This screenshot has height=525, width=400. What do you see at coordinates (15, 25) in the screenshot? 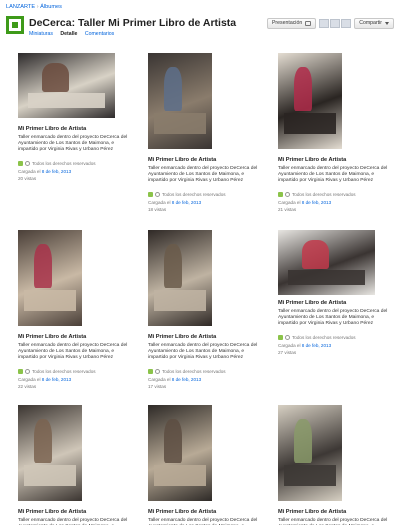
I see `album-logo-icon` at bounding box center [15, 25].